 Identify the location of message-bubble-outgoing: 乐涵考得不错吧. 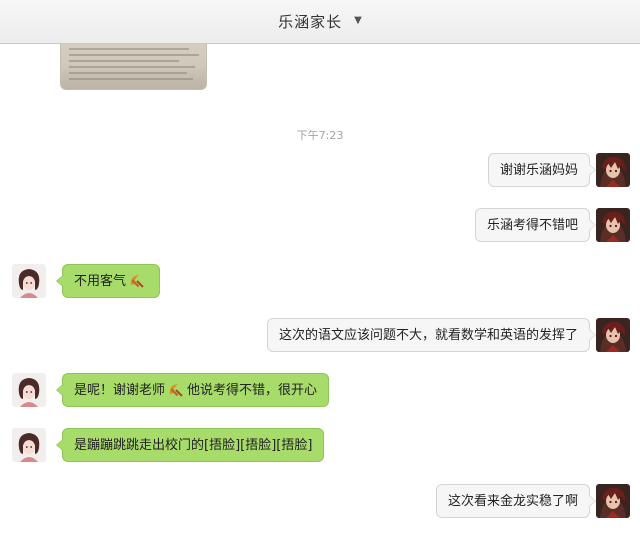
(535, 225).